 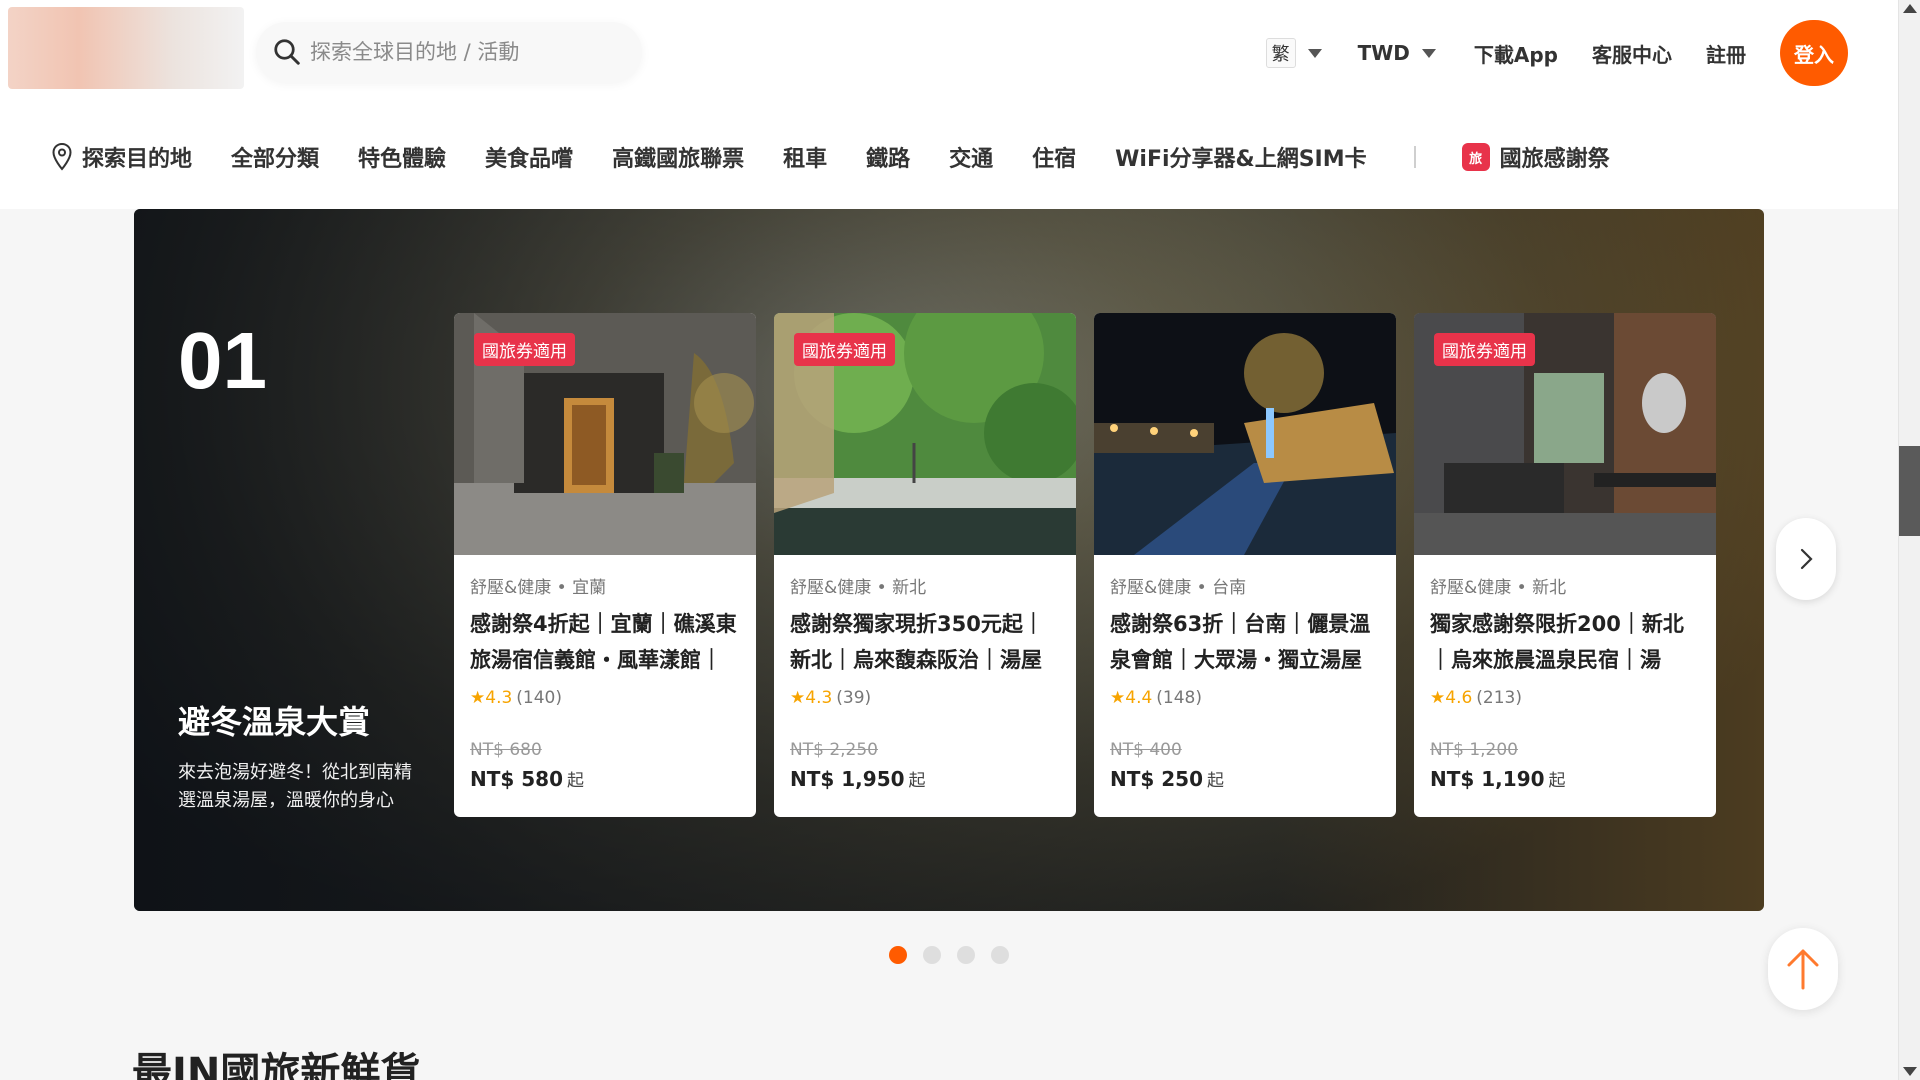 I want to click on carousel-next-button, so click(x=1806, y=559).